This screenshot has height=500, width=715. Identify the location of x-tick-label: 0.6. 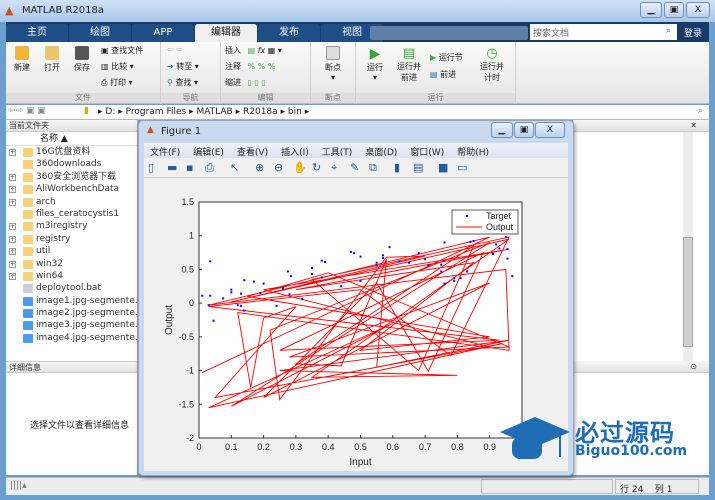
(393, 447).